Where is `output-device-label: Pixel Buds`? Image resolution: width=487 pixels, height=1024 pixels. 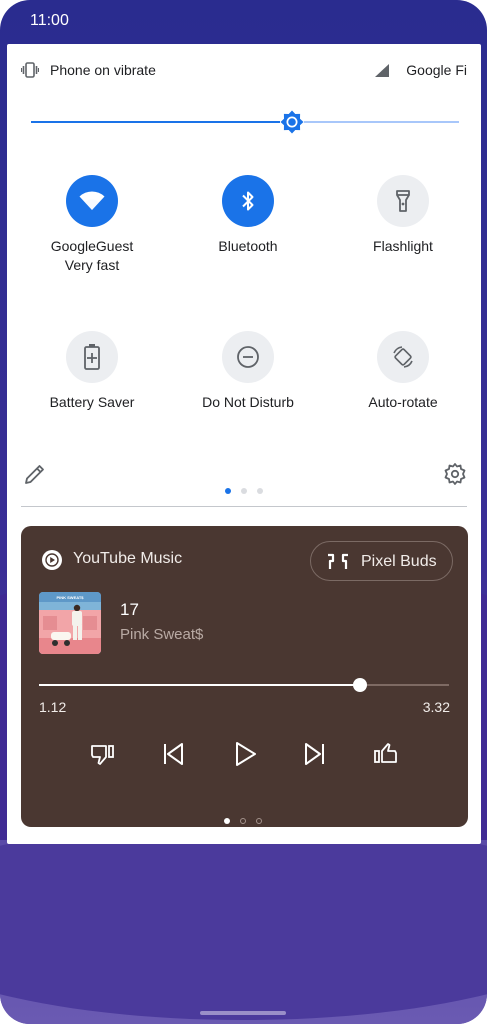 output-device-label: Pixel Buds is located at coordinates (399, 561).